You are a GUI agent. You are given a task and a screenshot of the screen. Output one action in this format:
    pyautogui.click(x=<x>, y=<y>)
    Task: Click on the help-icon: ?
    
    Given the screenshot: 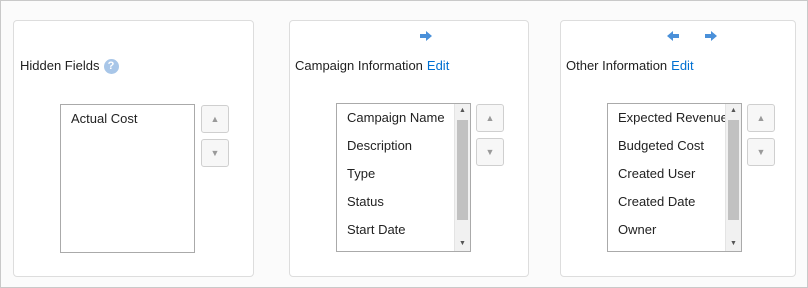 What is the action you would take?
    pyautogui.click(x=111, y=66)
    